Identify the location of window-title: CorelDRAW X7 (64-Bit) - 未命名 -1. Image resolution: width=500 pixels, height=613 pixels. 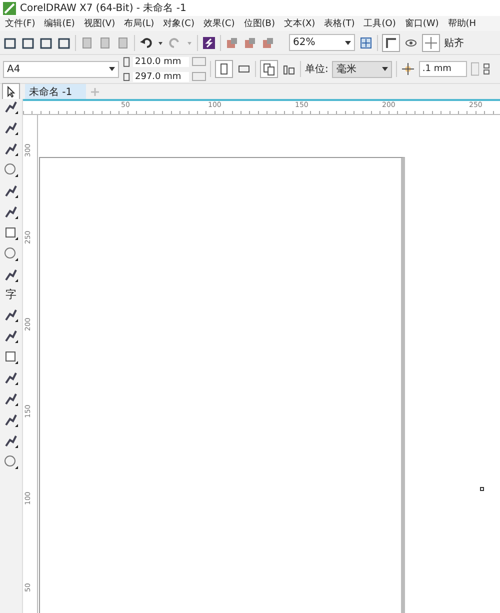
(103, 8).